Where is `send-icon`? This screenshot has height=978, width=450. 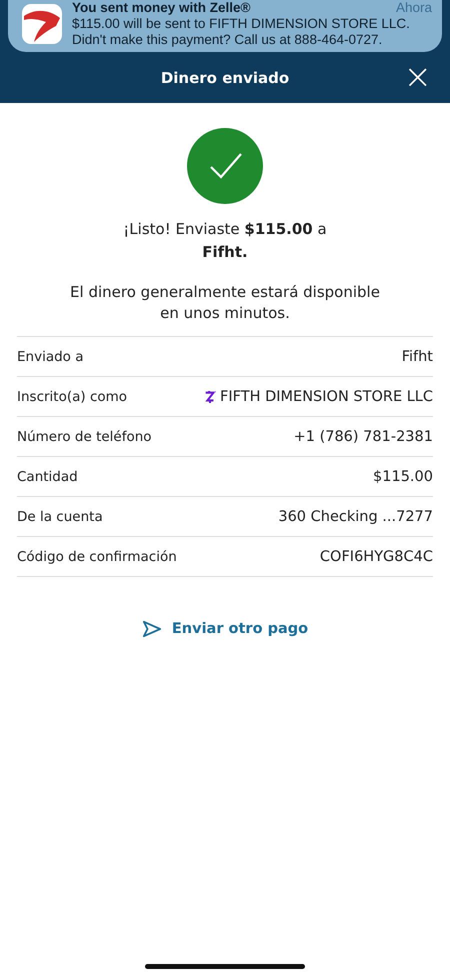
send-icon is located at coordinates (152, 629).